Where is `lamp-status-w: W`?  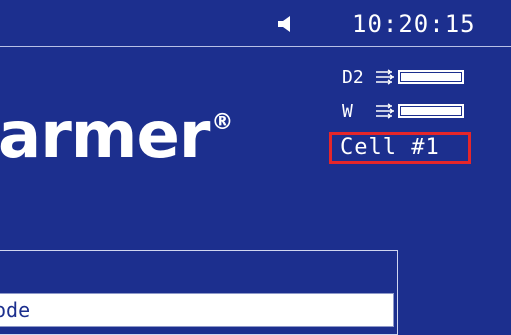
lamp-status-w: W is located at coordinates (403, 111).